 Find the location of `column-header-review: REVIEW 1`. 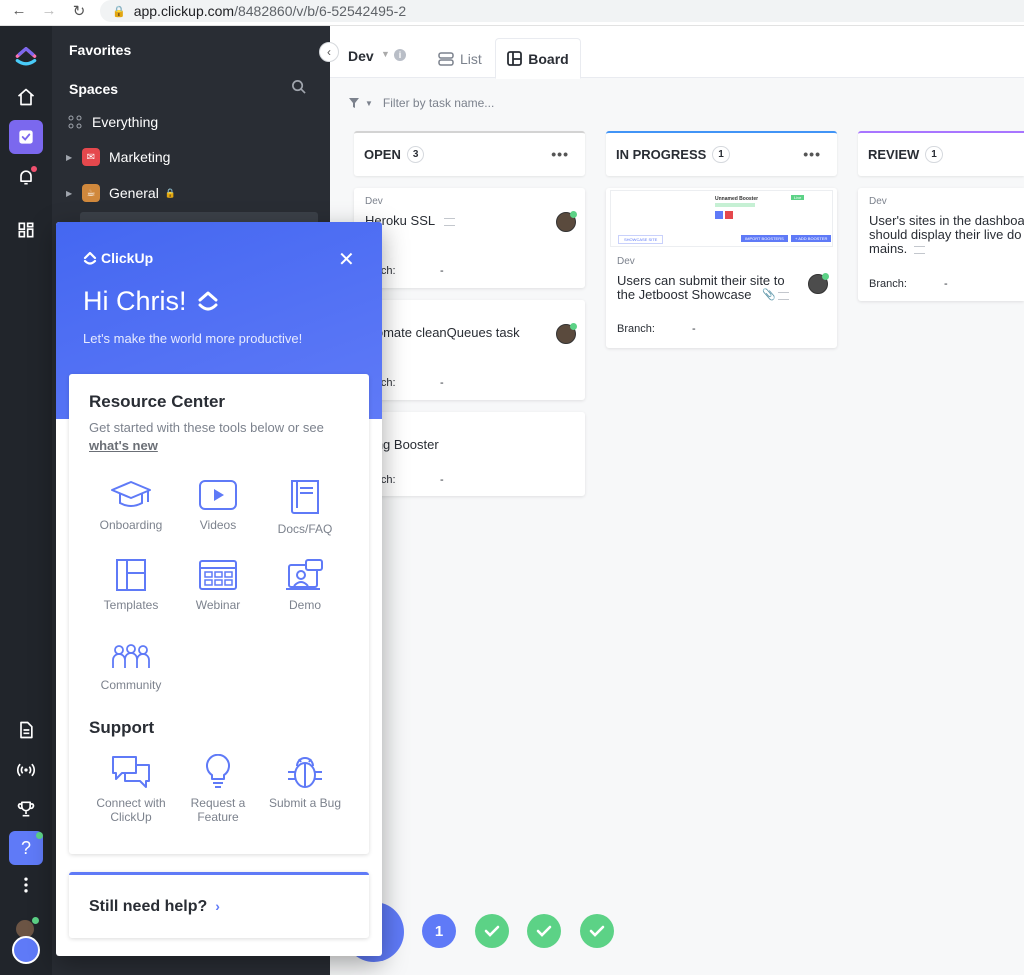

column-header-review: REVIEW 1 is located at coordinates (941, 153).